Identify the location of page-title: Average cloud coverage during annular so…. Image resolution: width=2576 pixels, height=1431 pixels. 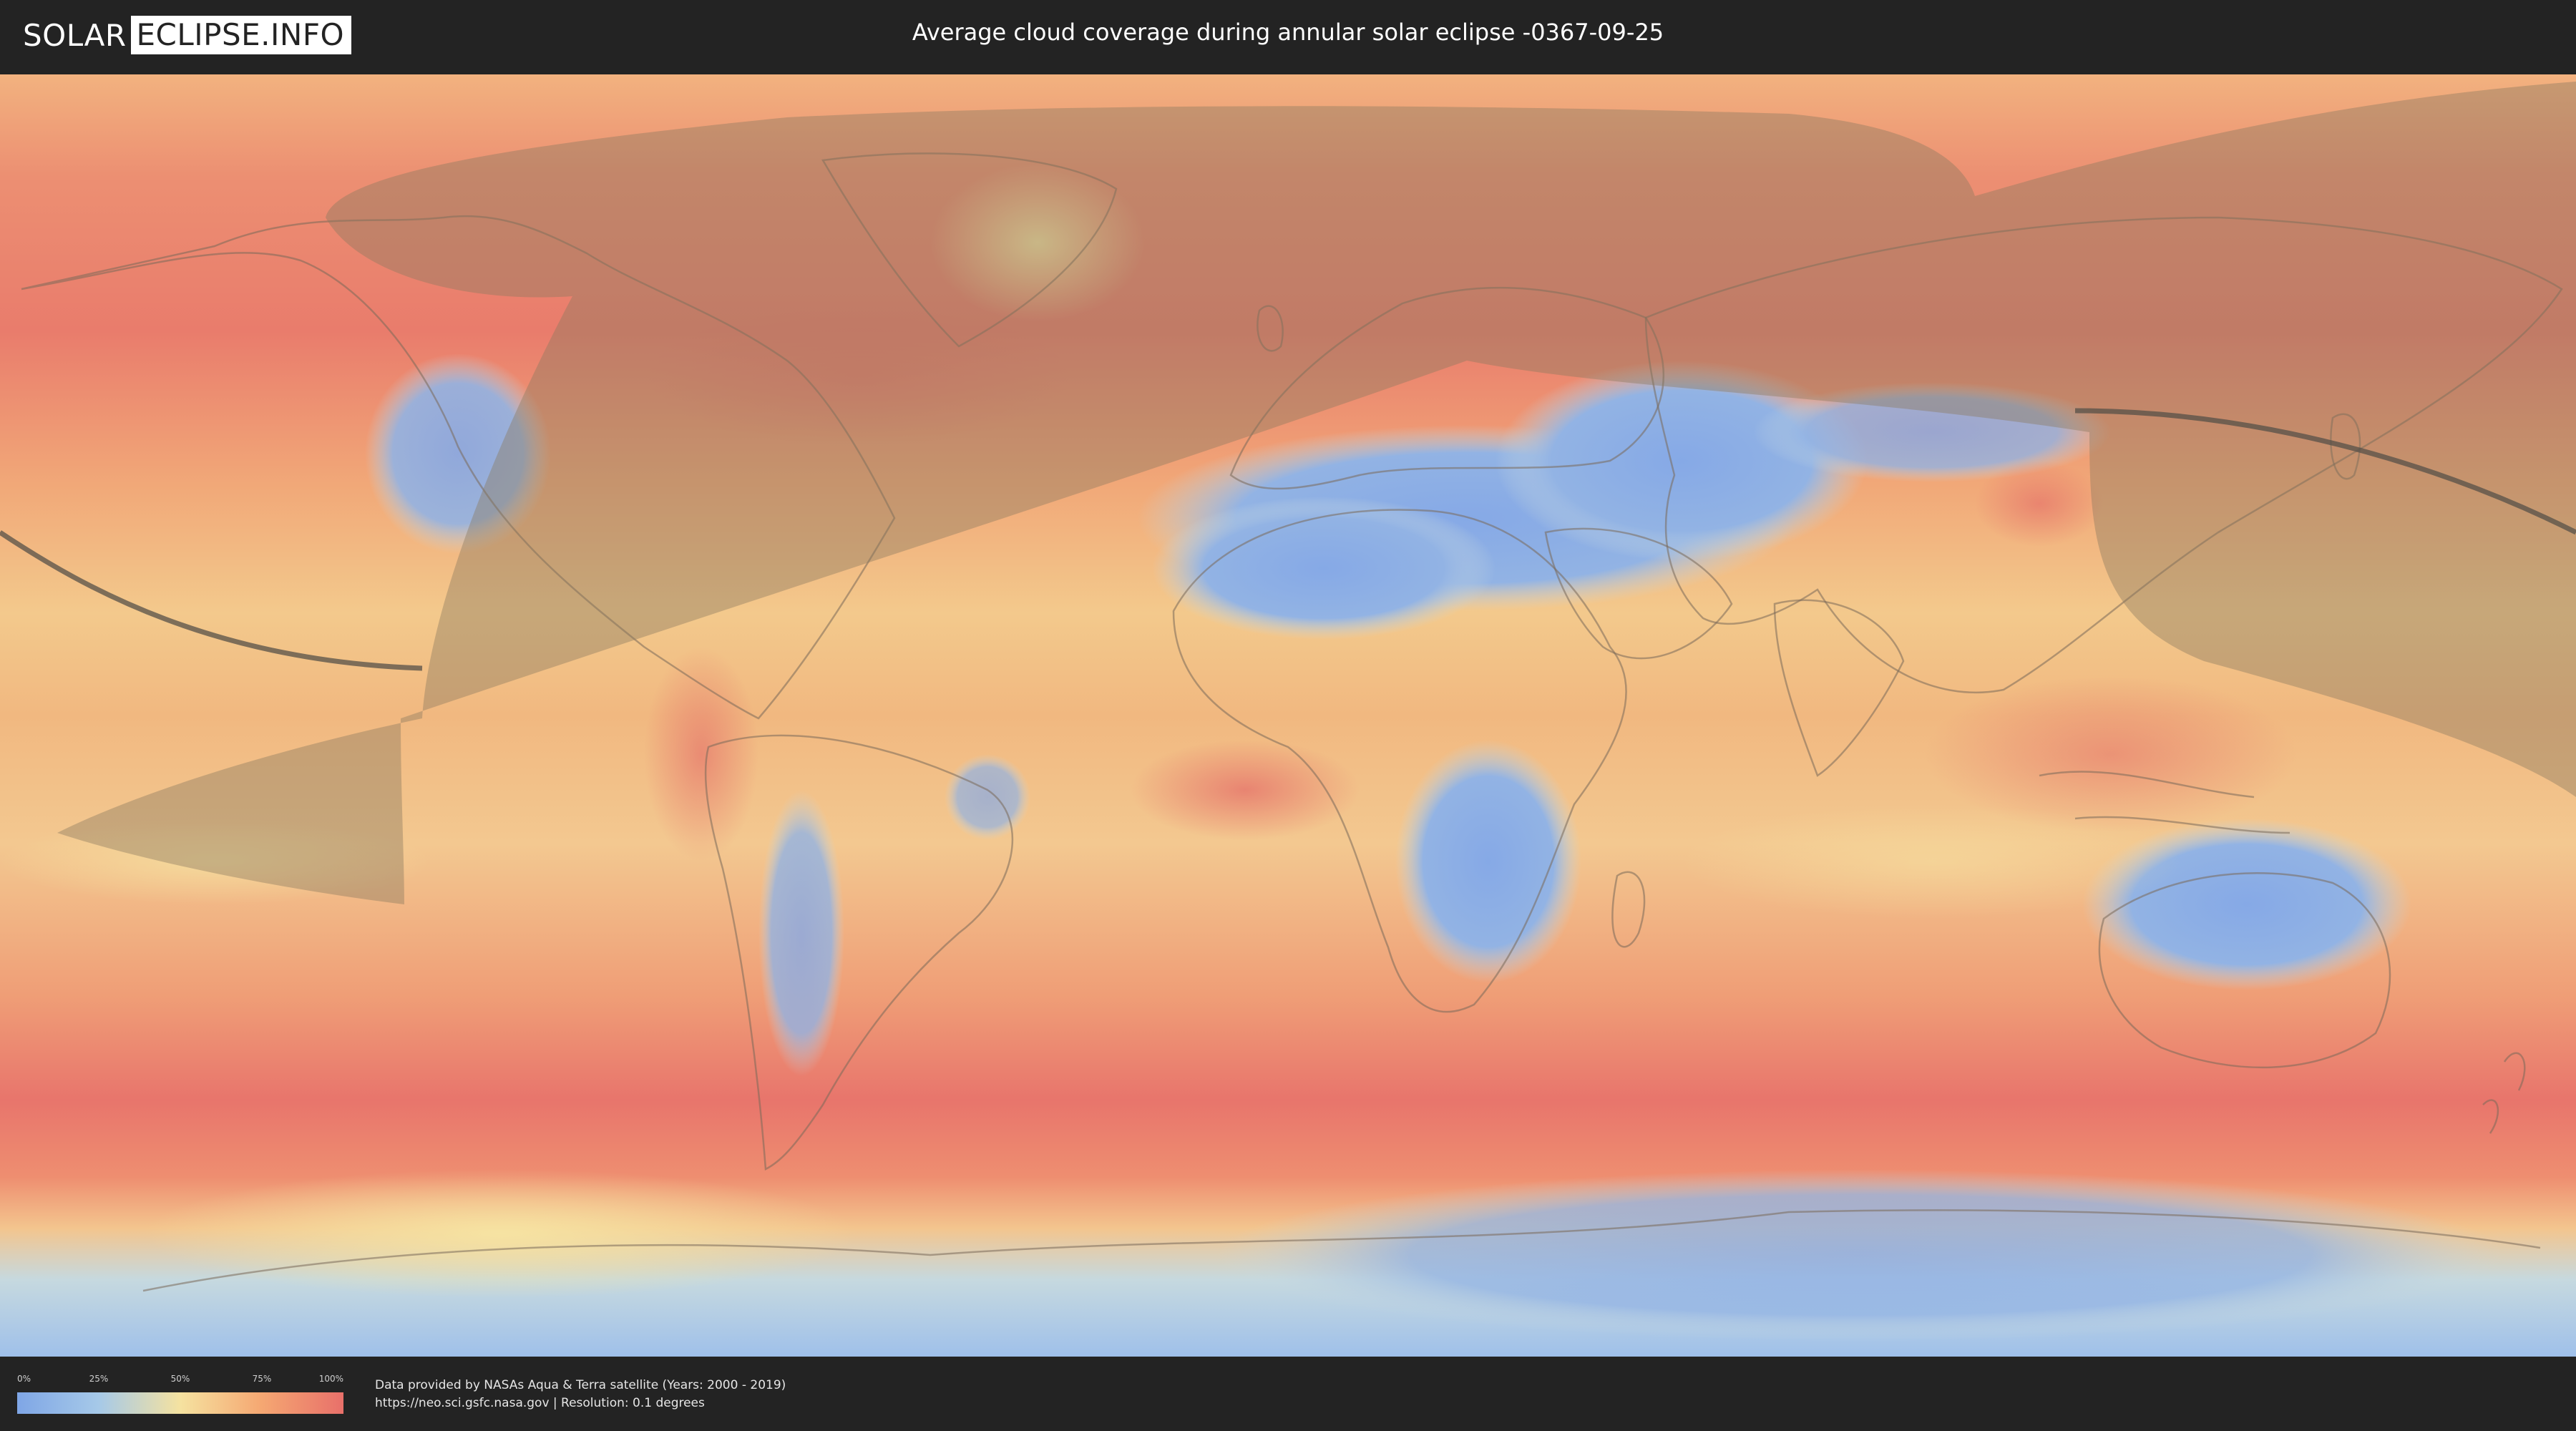
(1288, 32).